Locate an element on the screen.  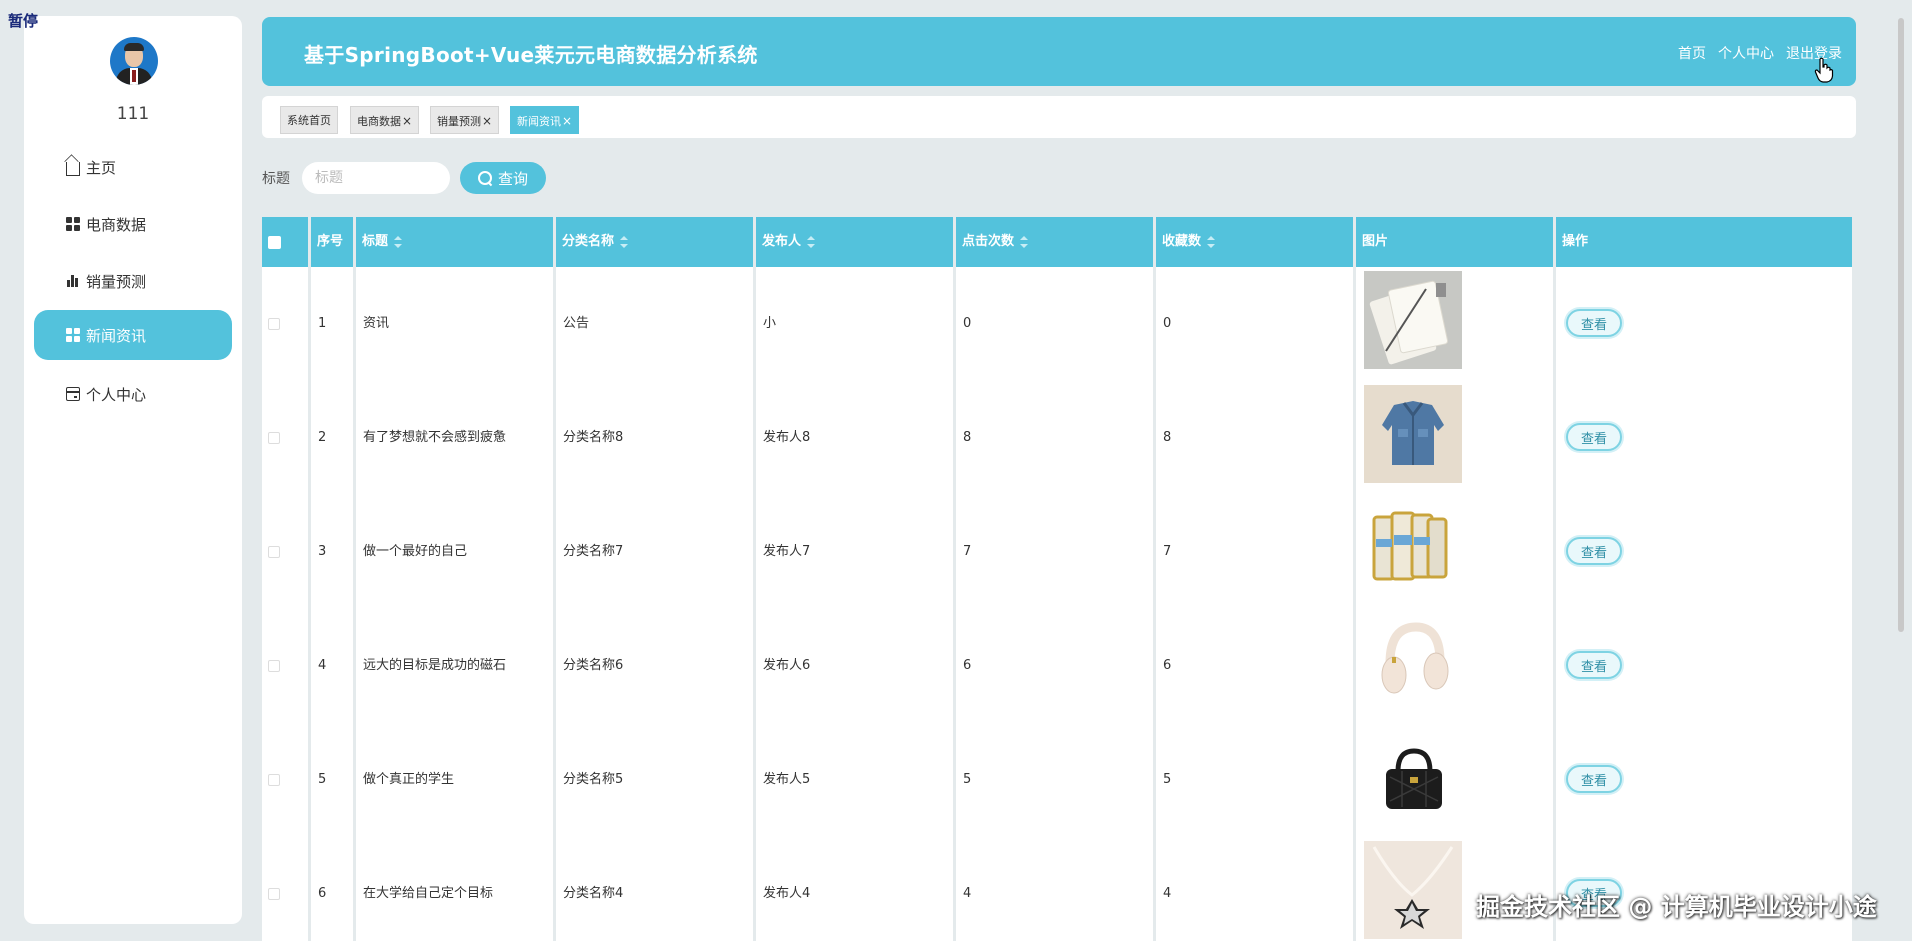
tab-label: 新闻资讯 is located at coordinates (539, 121).